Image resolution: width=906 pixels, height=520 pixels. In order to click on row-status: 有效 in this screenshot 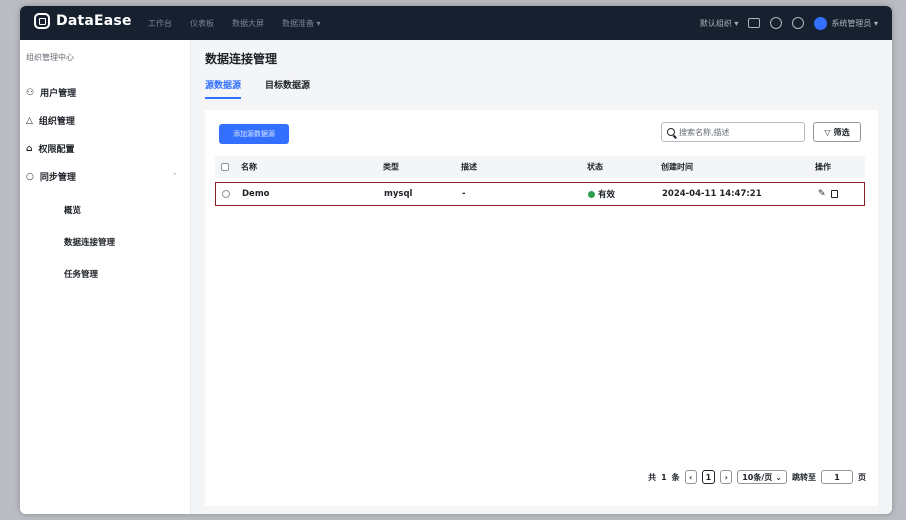, I will do `click(601, 194)`.